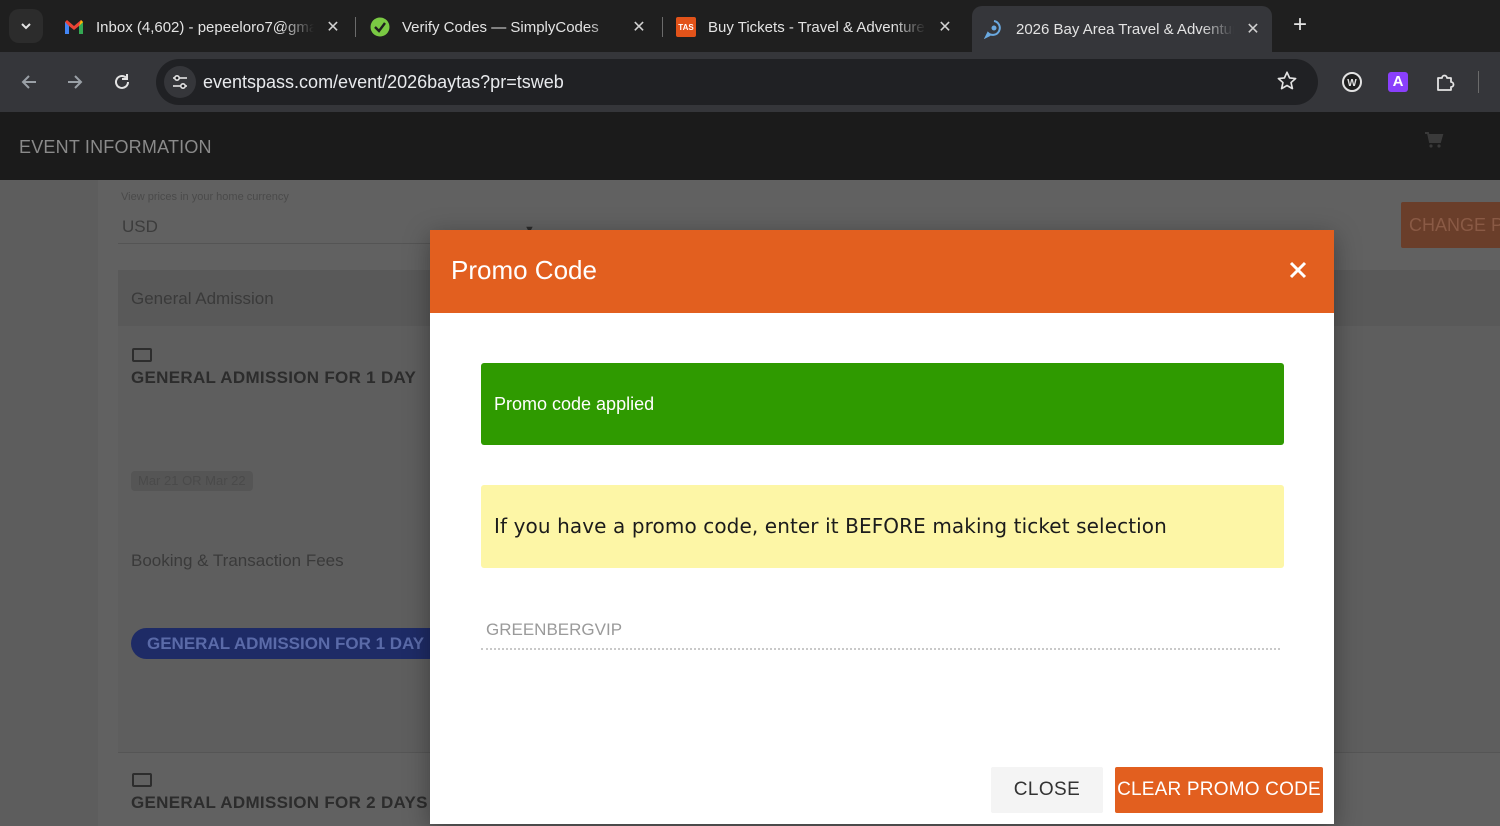 This screenshot has width=1500, height=826. What do you see at coordinates (74, 27) in the screenshot?
I see `gmail-icon` at bounding box center [74, 27].